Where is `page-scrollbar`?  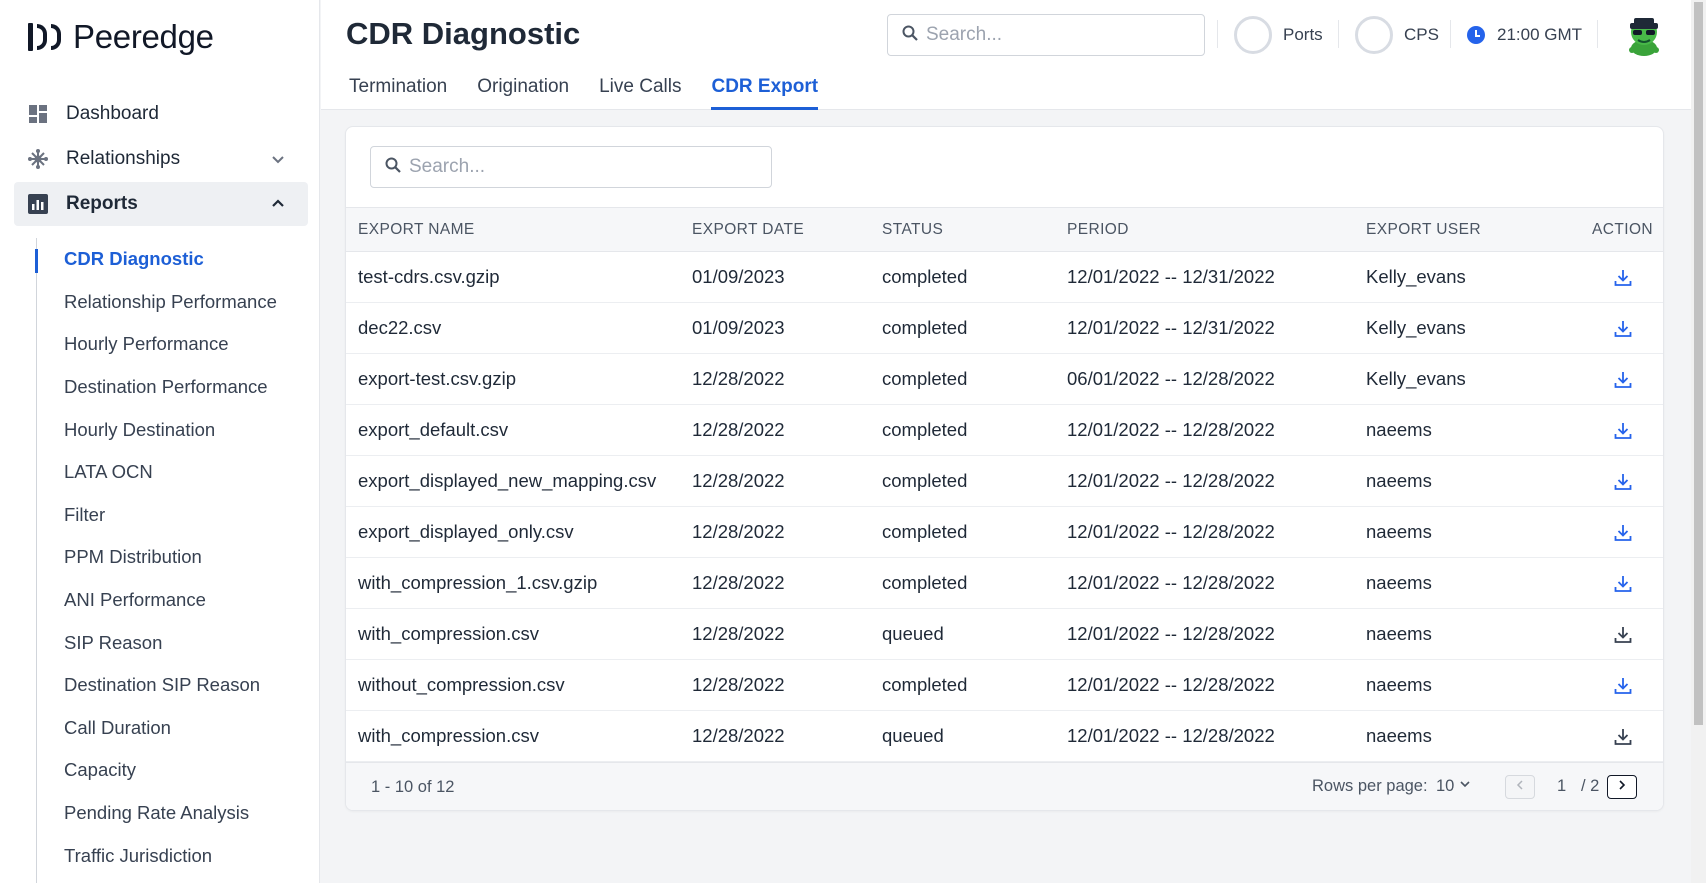 page-scrollbar is located at coordinates (1698, 441).